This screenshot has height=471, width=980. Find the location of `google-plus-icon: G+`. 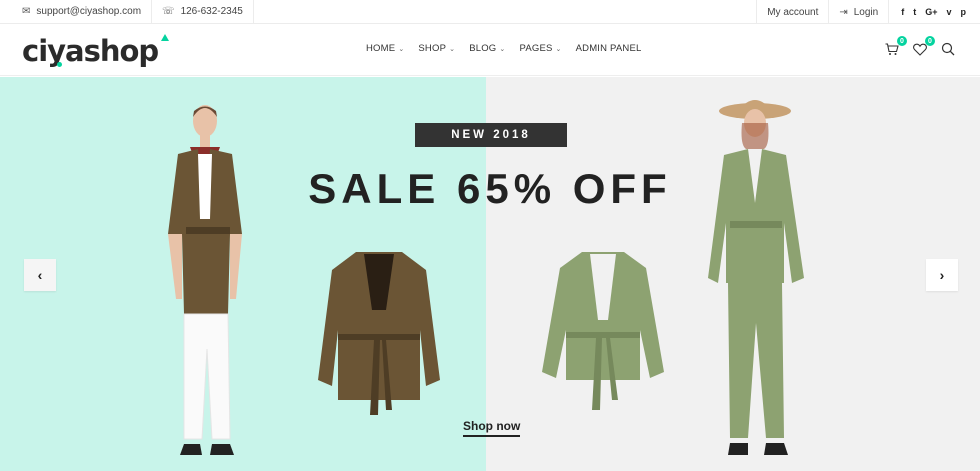

google-plus-icon: G+ is located at coordinates (931, 12).